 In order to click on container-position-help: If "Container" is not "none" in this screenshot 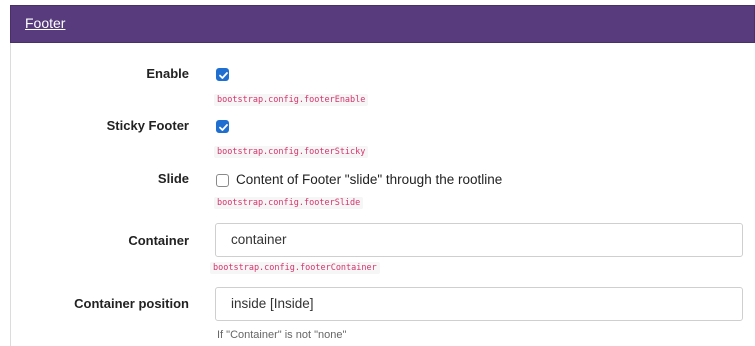, I will do `click(282, 335)`.